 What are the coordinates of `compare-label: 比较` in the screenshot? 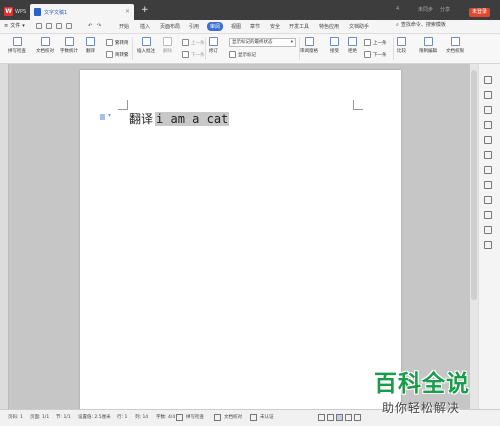 It's located at (401, 51).